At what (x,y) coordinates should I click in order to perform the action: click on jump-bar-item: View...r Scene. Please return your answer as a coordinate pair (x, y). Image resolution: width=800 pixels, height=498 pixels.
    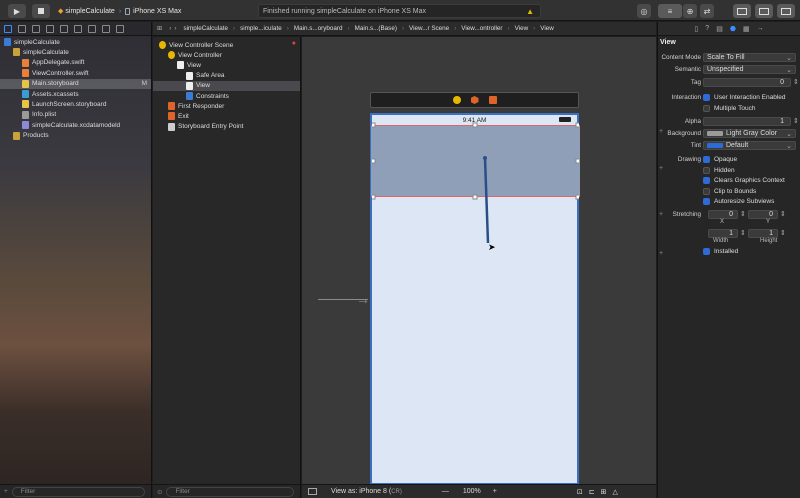
    Looking at the image, I should click on (429, 28).